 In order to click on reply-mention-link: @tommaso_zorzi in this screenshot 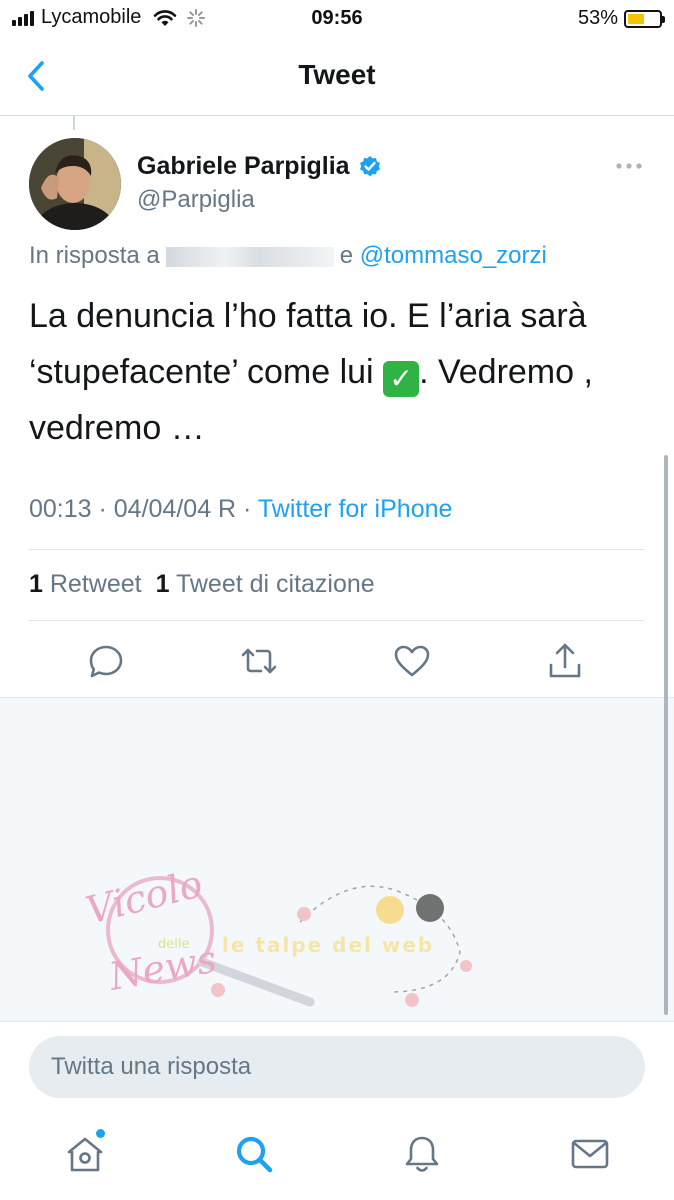, I will do `click(453, 255)`.